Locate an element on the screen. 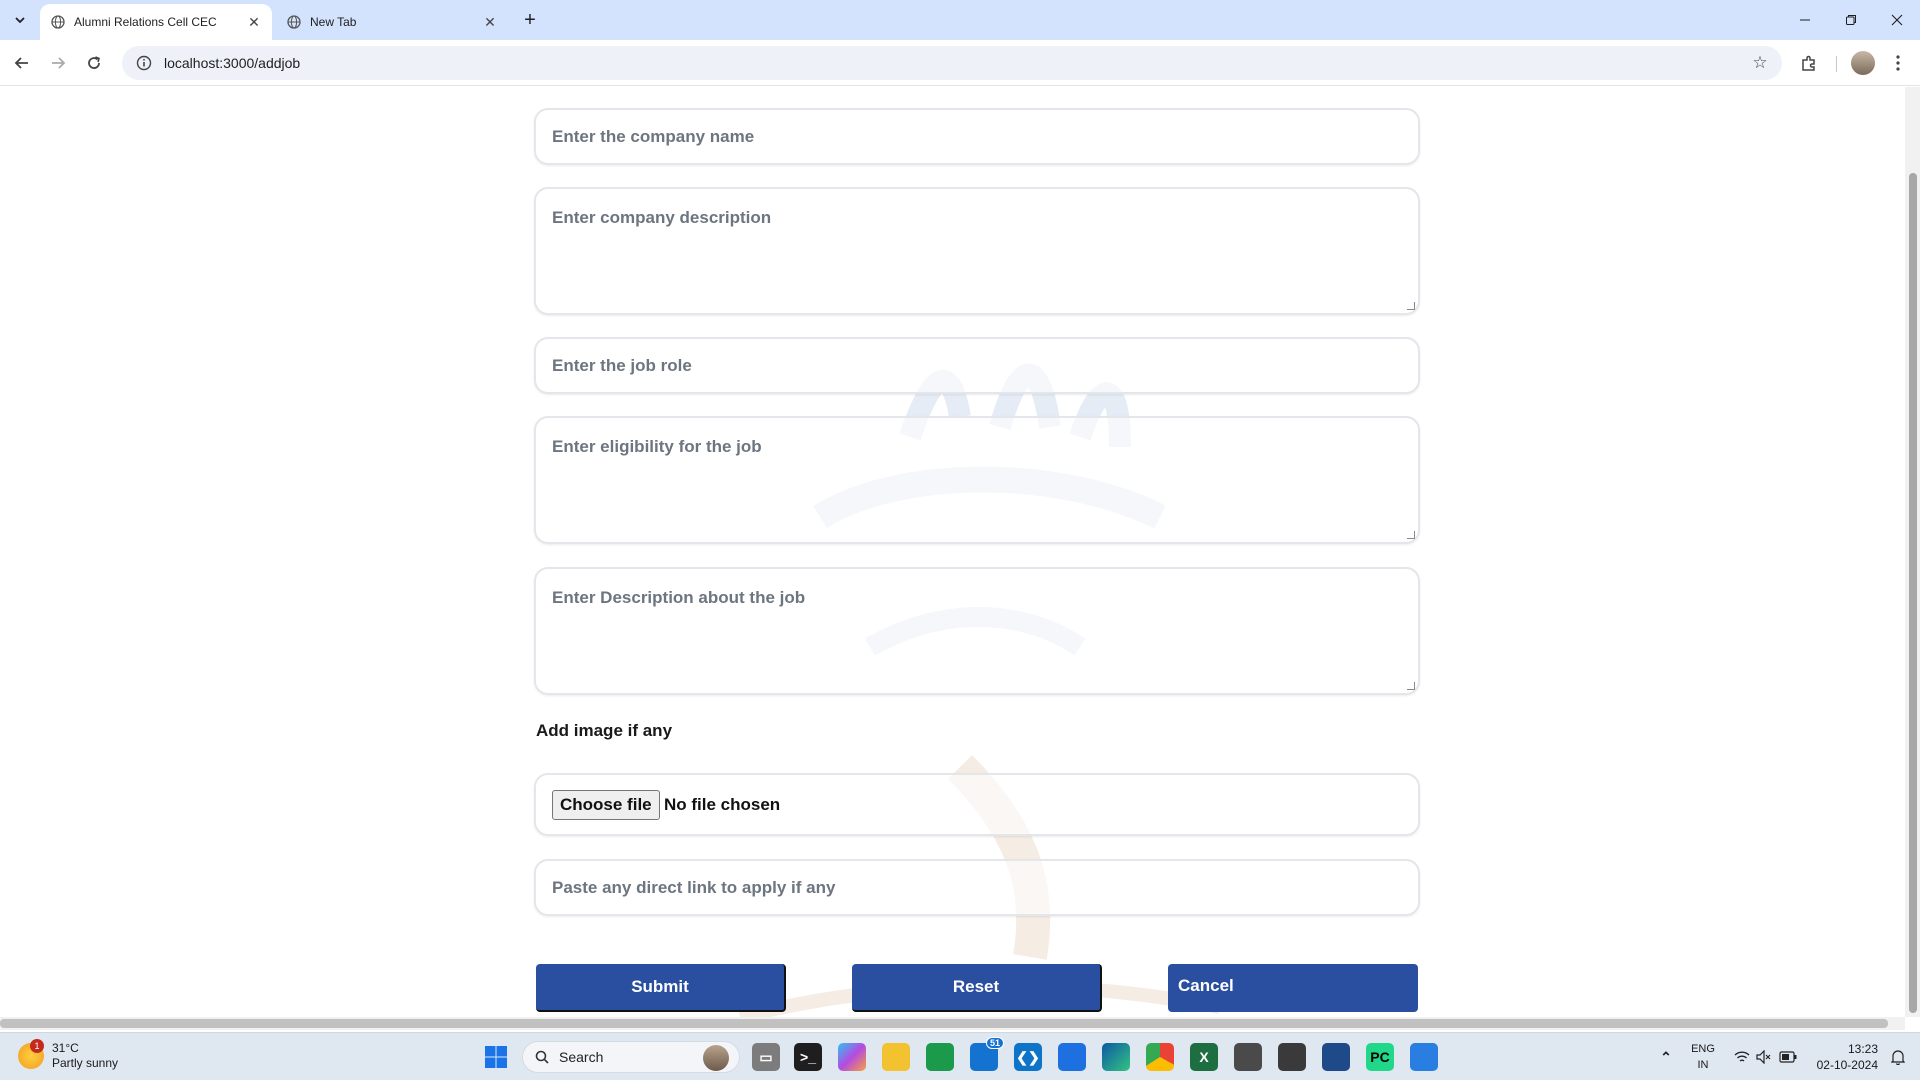  battery-icon is located at coordinates (1788, 1057).